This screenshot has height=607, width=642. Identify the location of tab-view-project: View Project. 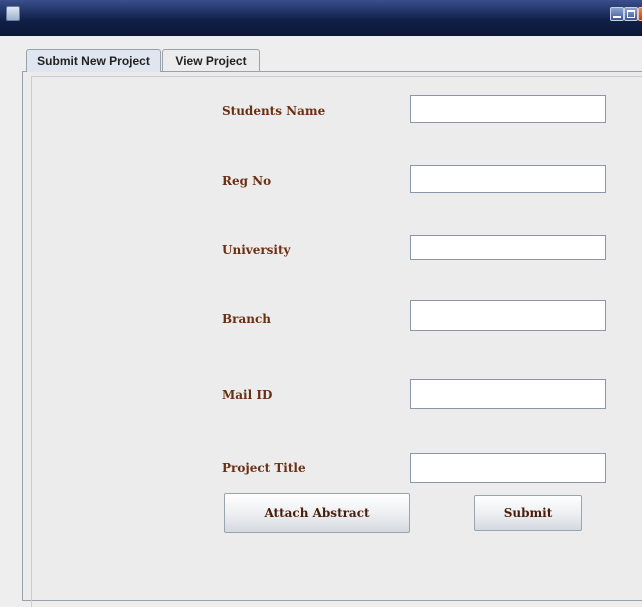
(211, 60).